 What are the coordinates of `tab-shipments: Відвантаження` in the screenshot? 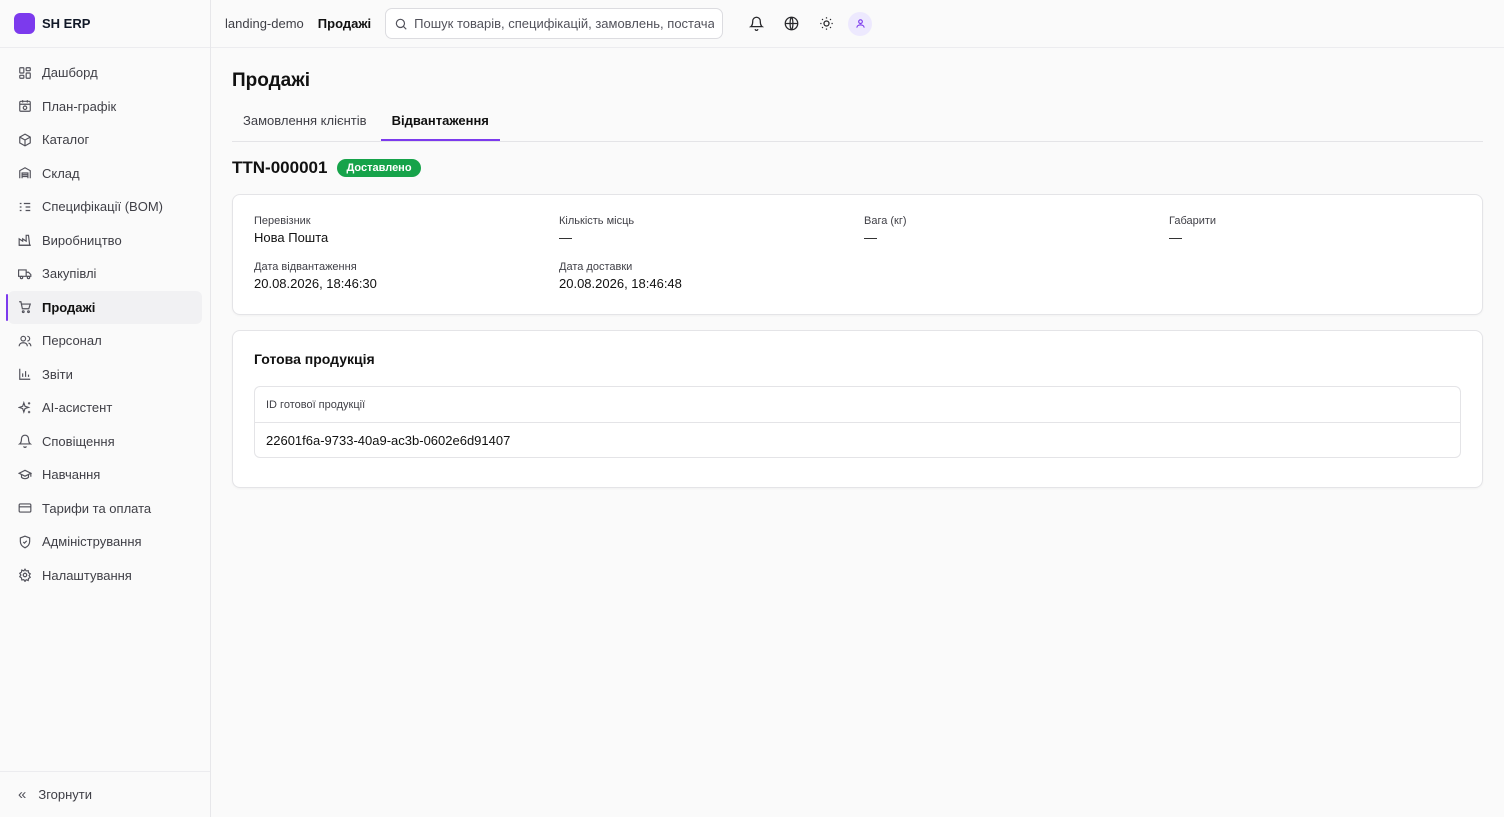 It's located at (440, 125).